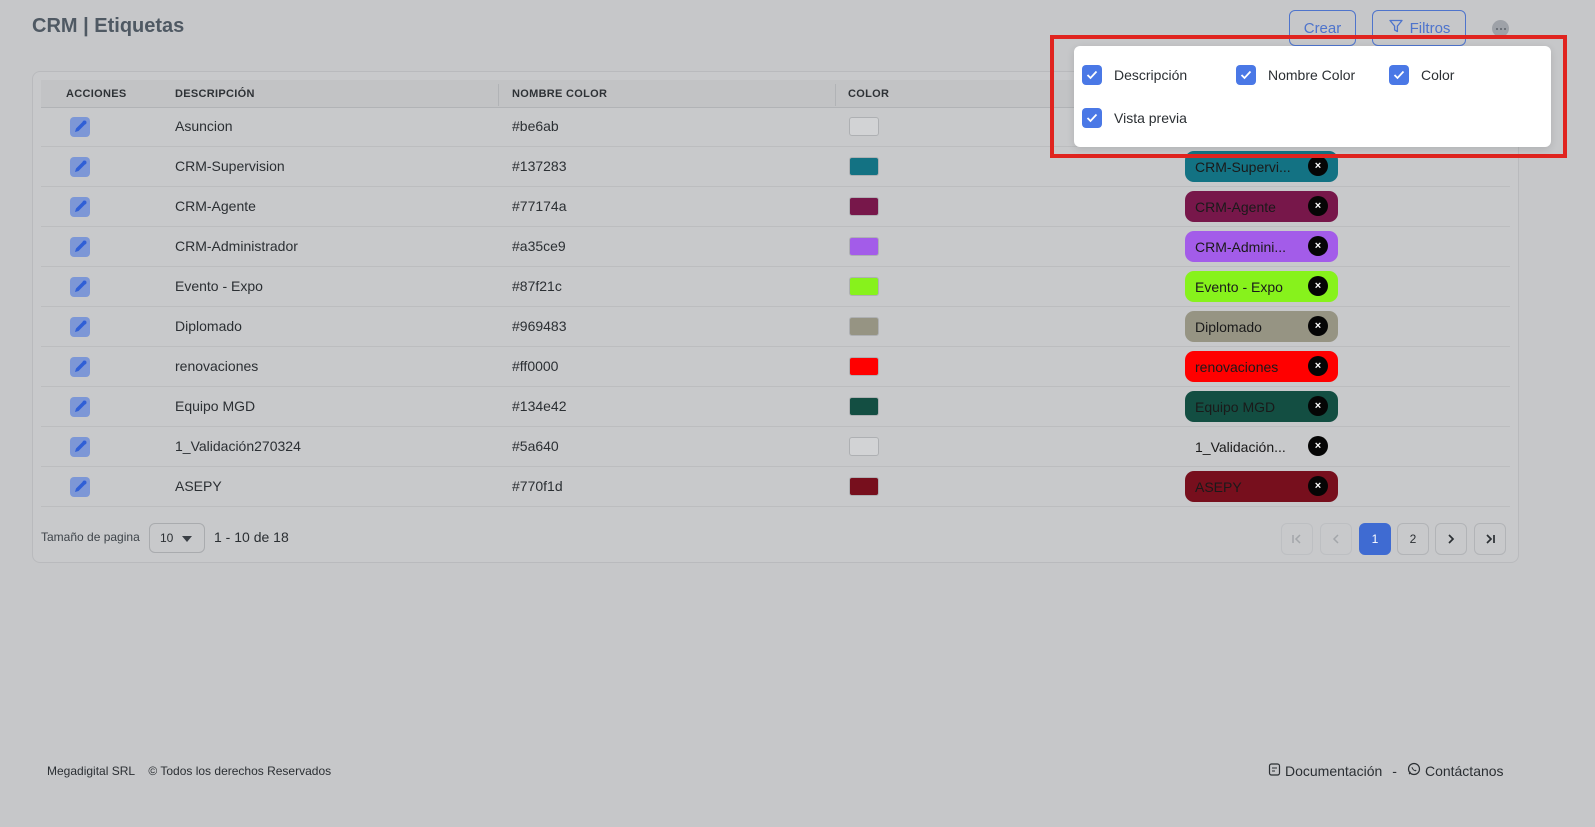 This screenshot has width=1595, height=827. What do you see at coordinates (775, 287) in the screenshot?
I see `table-row: Evento - Expo #87f21c Evento - Expo ×` at bounding box center [775, 287].